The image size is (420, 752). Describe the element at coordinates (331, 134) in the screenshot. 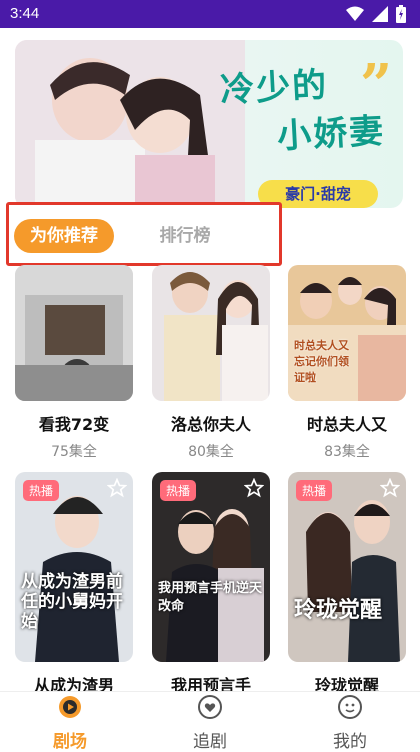

I see `banner-title-line2: 小娇妻` at that location.